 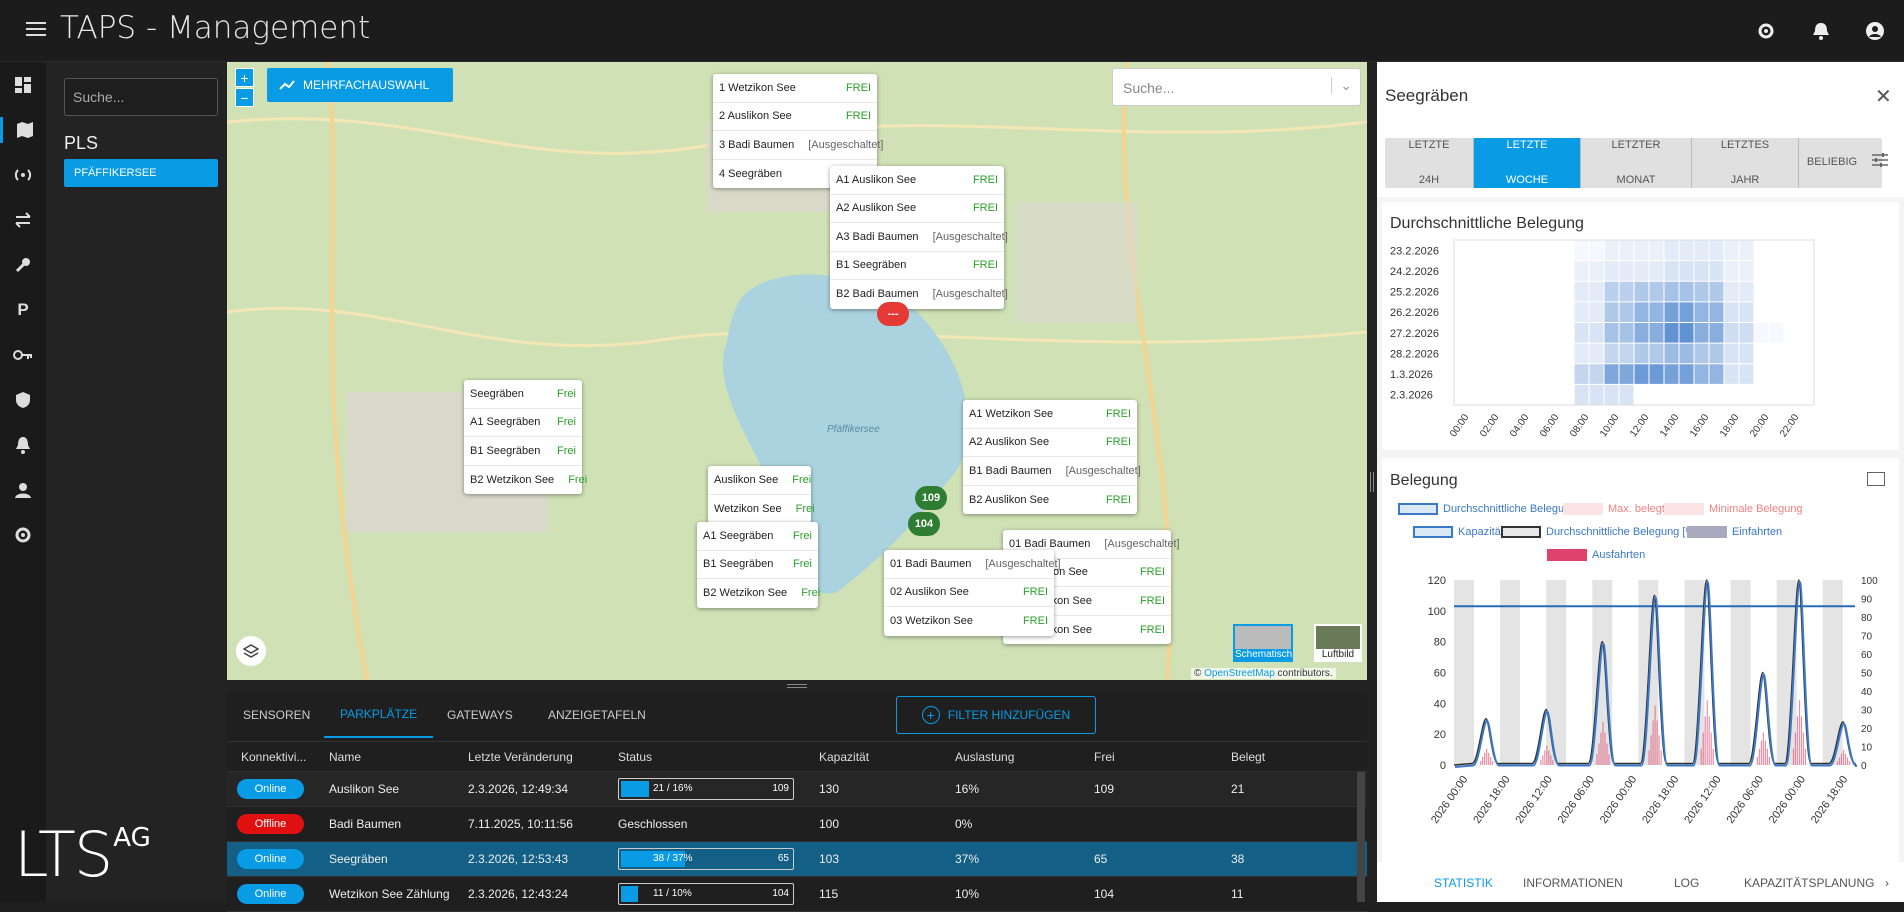 I want to click on period-option: LETZTES JAHR, so click(x=1744, y=163).